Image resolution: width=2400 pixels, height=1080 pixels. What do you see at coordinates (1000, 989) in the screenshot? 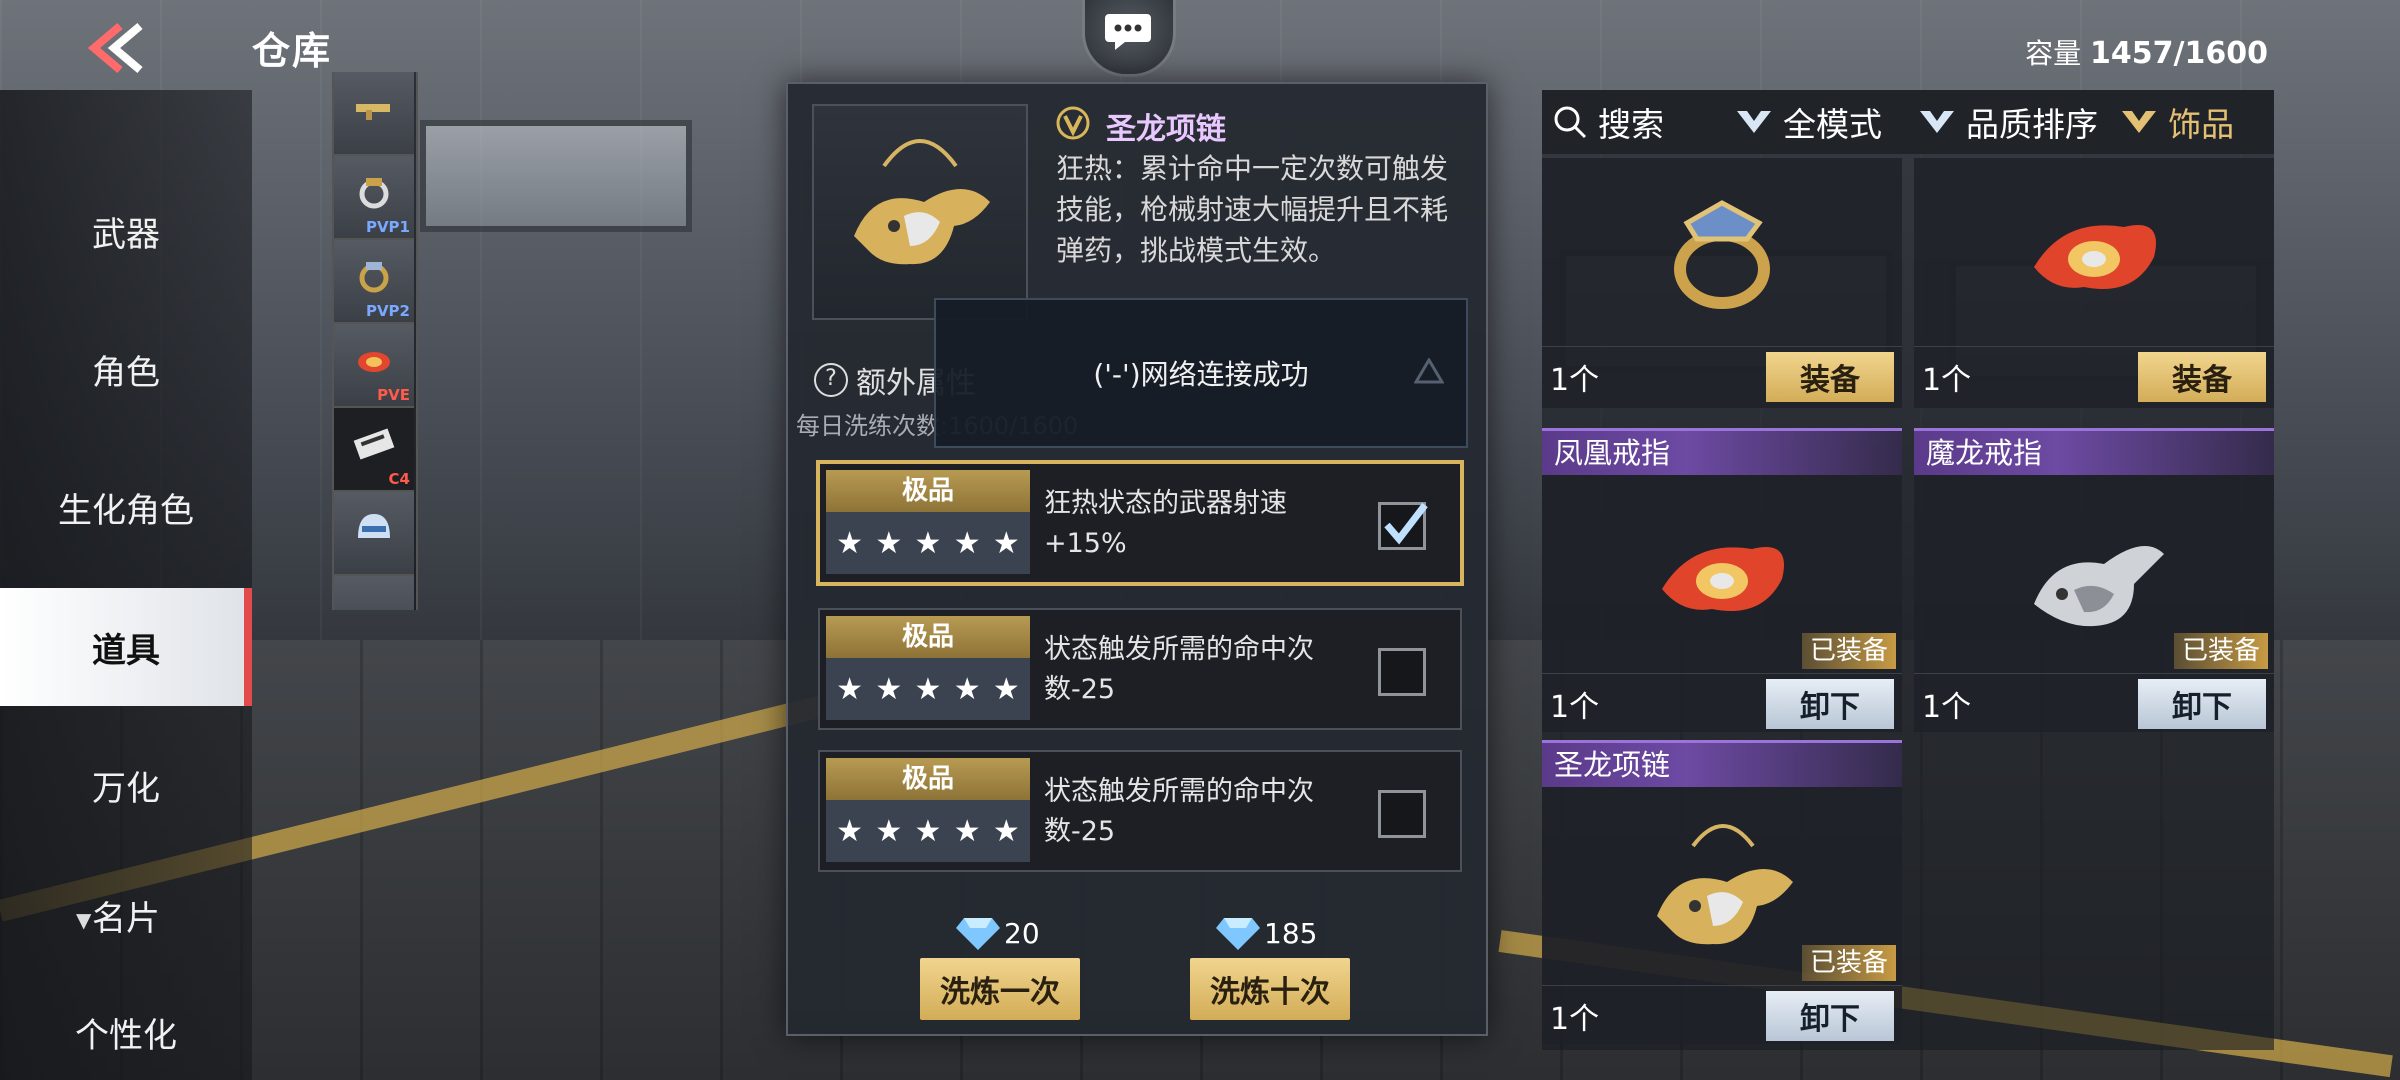
I see `wash-once-button: 洗炼一次` at bounding box center [1000, 989].